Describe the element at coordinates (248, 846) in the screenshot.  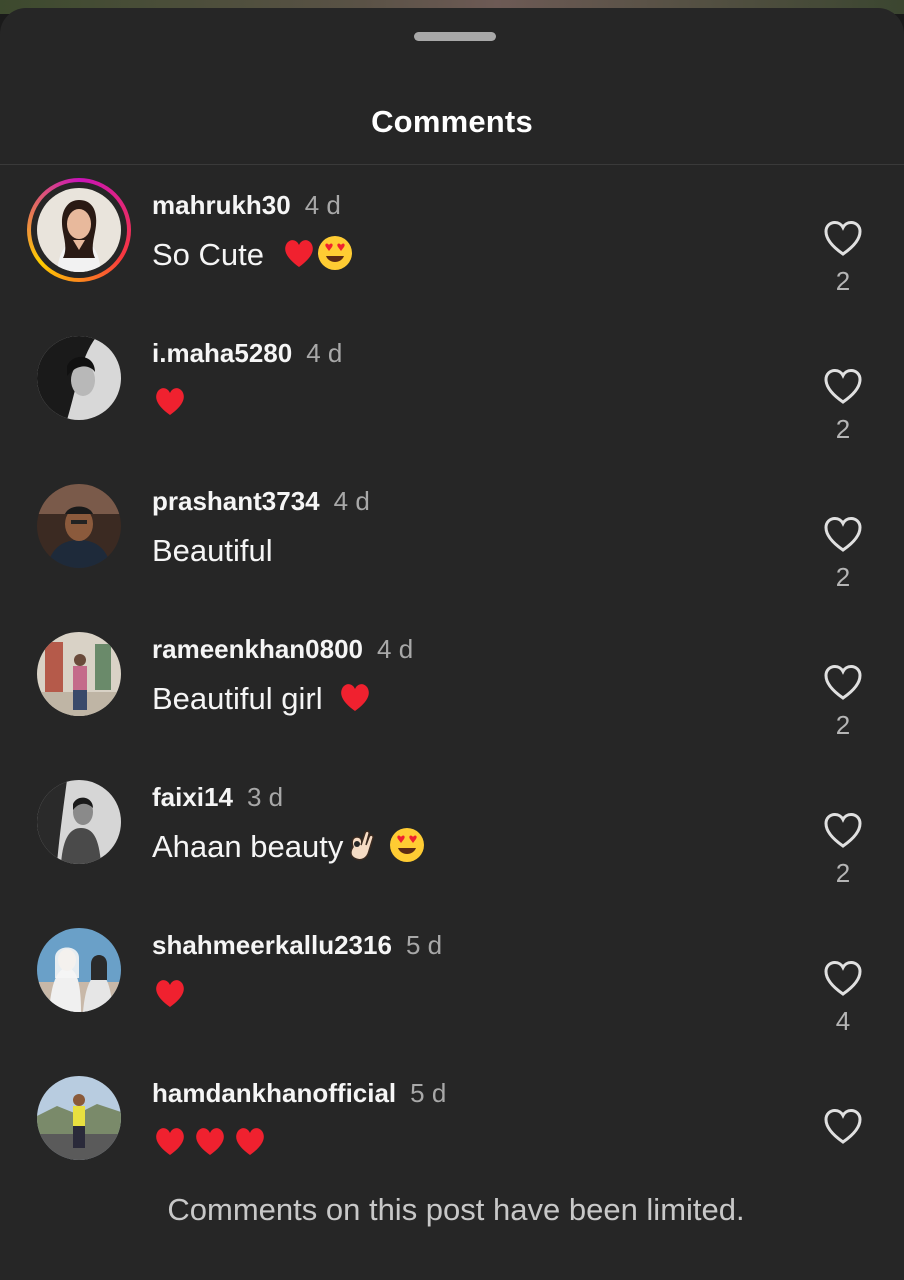
I see `comment-text-content: Ahaan beauty` at that location.